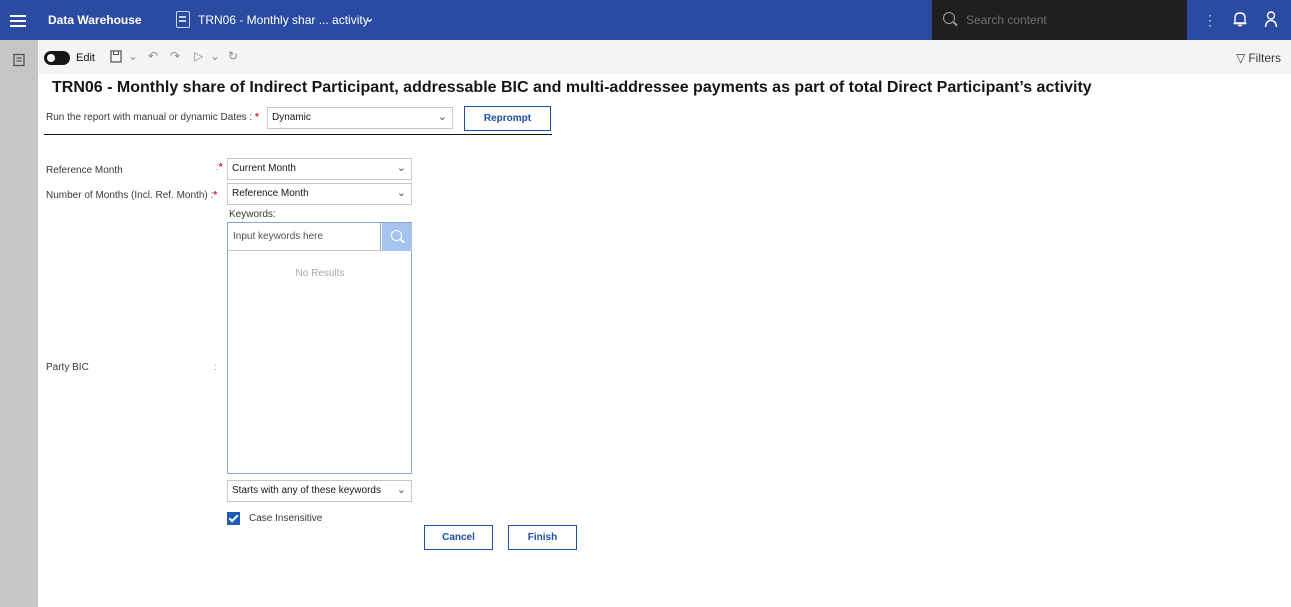 This screenshot has width=1291, height=607. What do you see at coordinates (215, 367) in the screenshot?
I see `party-bic-colon: :` at bounding box center [215, 367].